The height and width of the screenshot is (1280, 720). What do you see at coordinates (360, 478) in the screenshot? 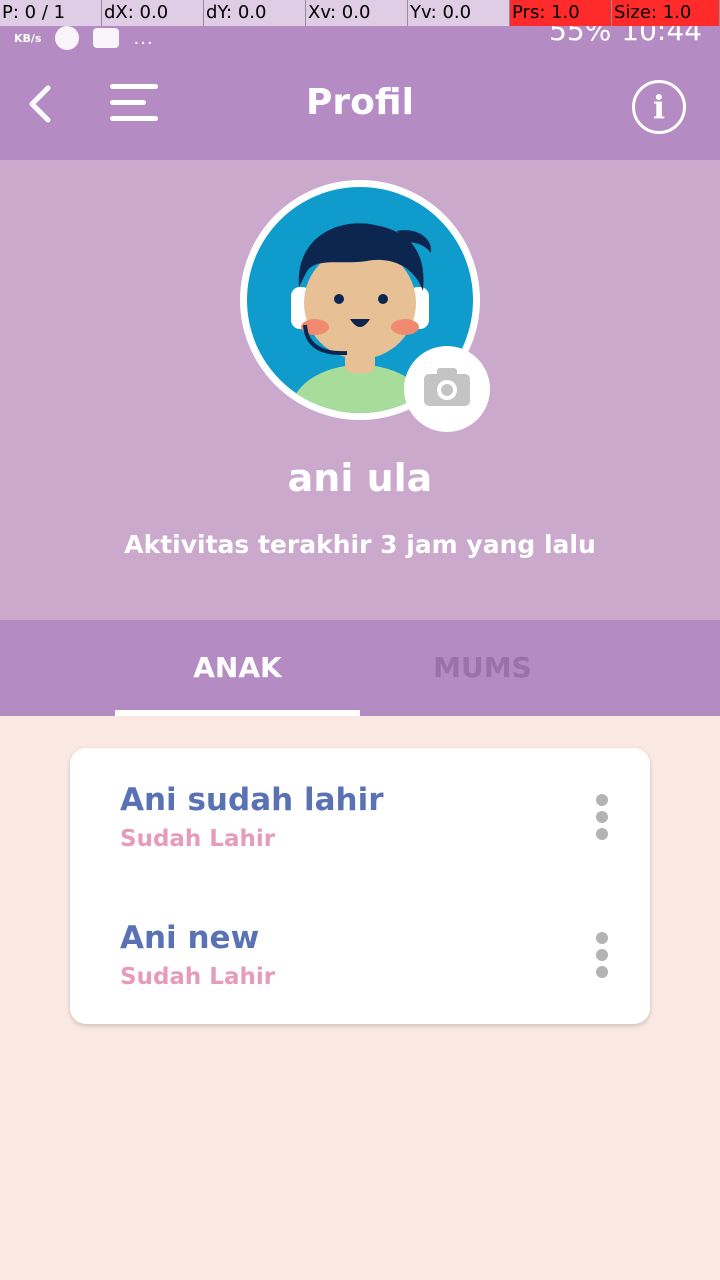
I see `profile-name: ani ula` at bounding box center [360, 478].